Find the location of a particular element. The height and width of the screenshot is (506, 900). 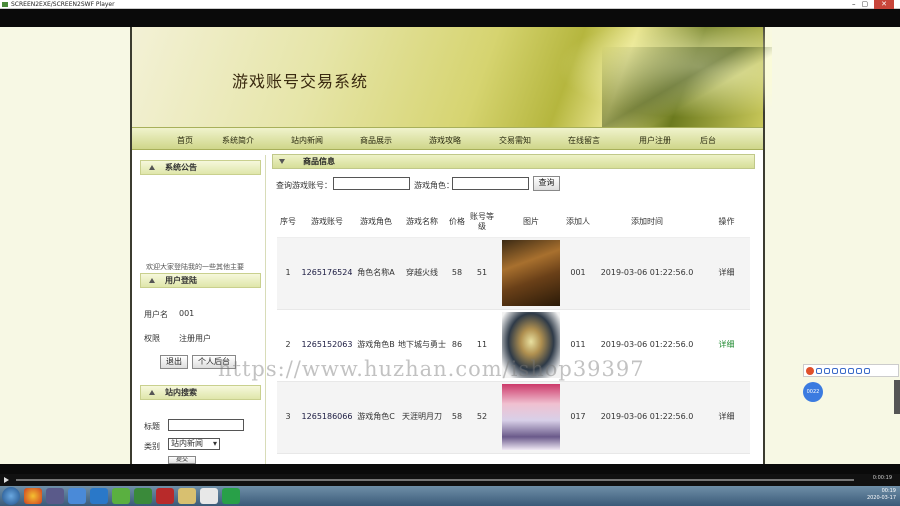

search-category-label: 类别 is located at coordinates (152, 446).